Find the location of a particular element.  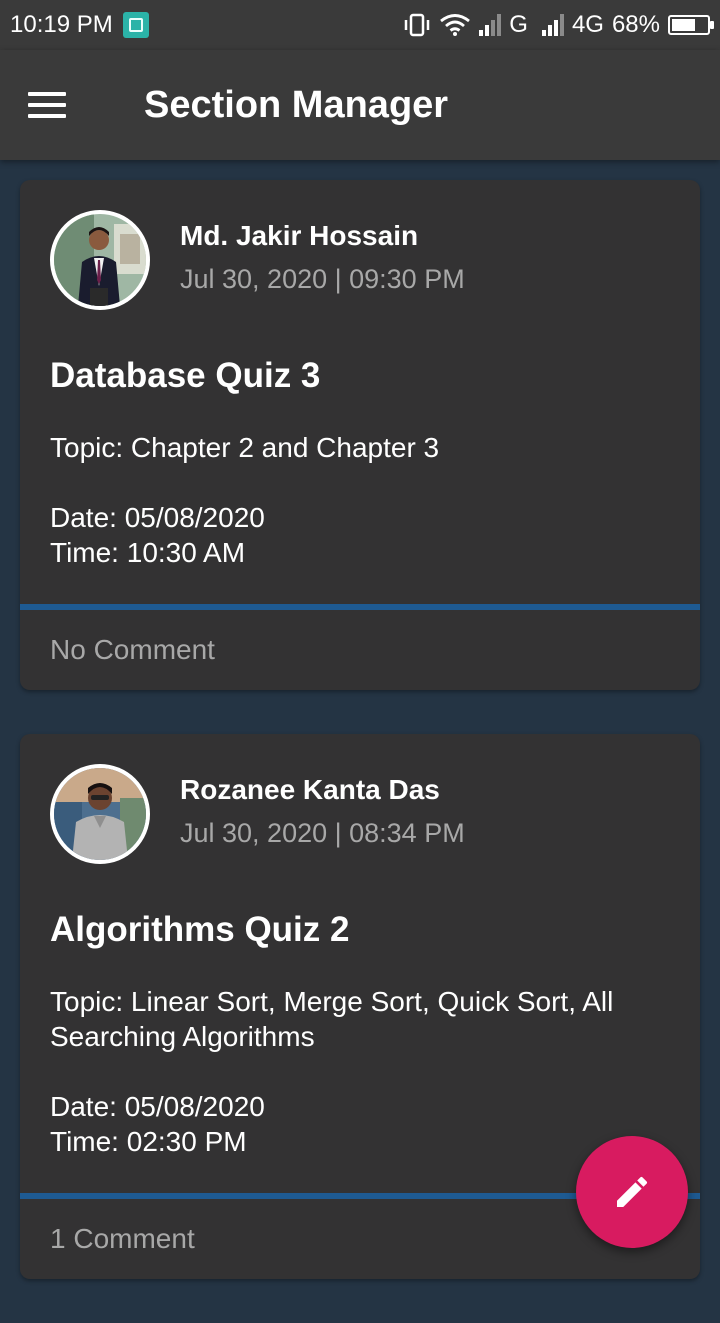

page-title: Section Manager is located at coordinates (296, 104).